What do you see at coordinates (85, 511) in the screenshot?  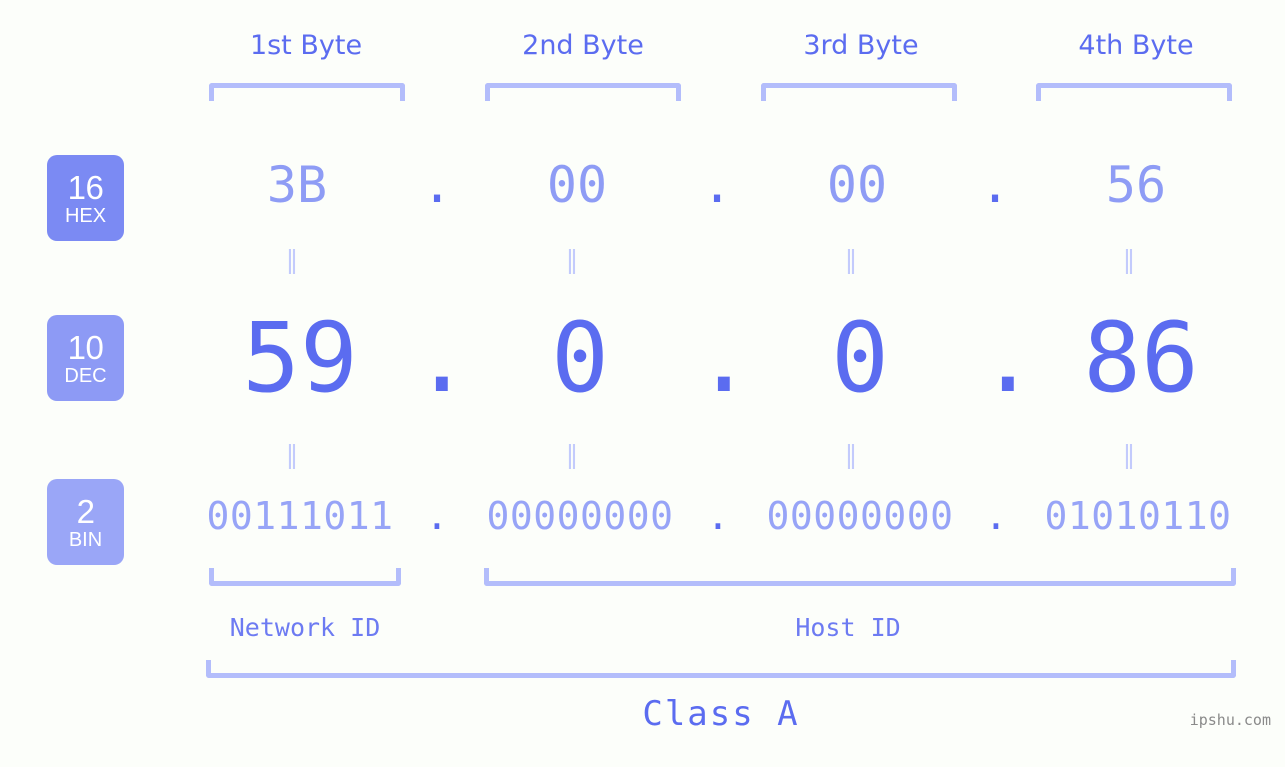 I see `base-badge-bin-number: 2` at bounding box center [85, 511].